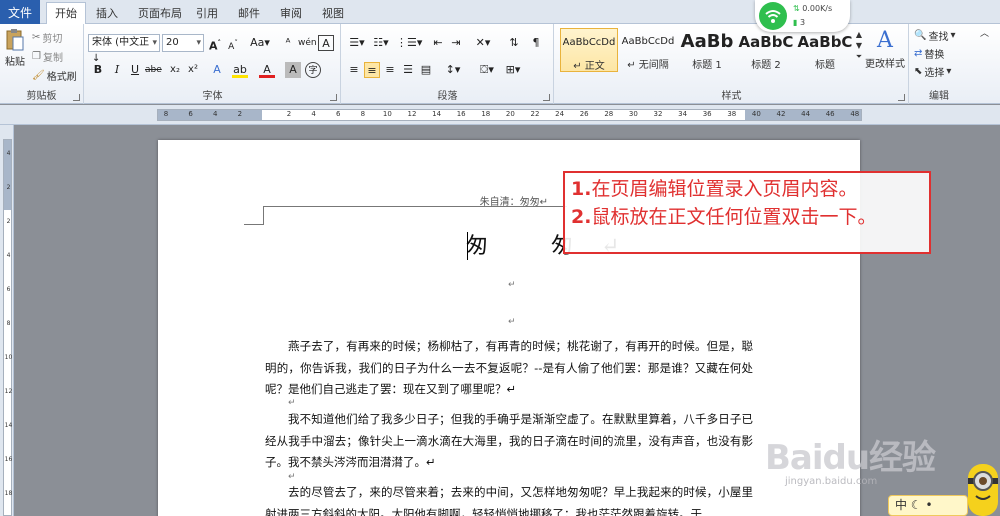 This screenshot has height=516, width=1000. What do you see at coordinates (357, 43) in the screenshot?
I see `bullets-icon: ☰▾` at bounding box center [357, 43].